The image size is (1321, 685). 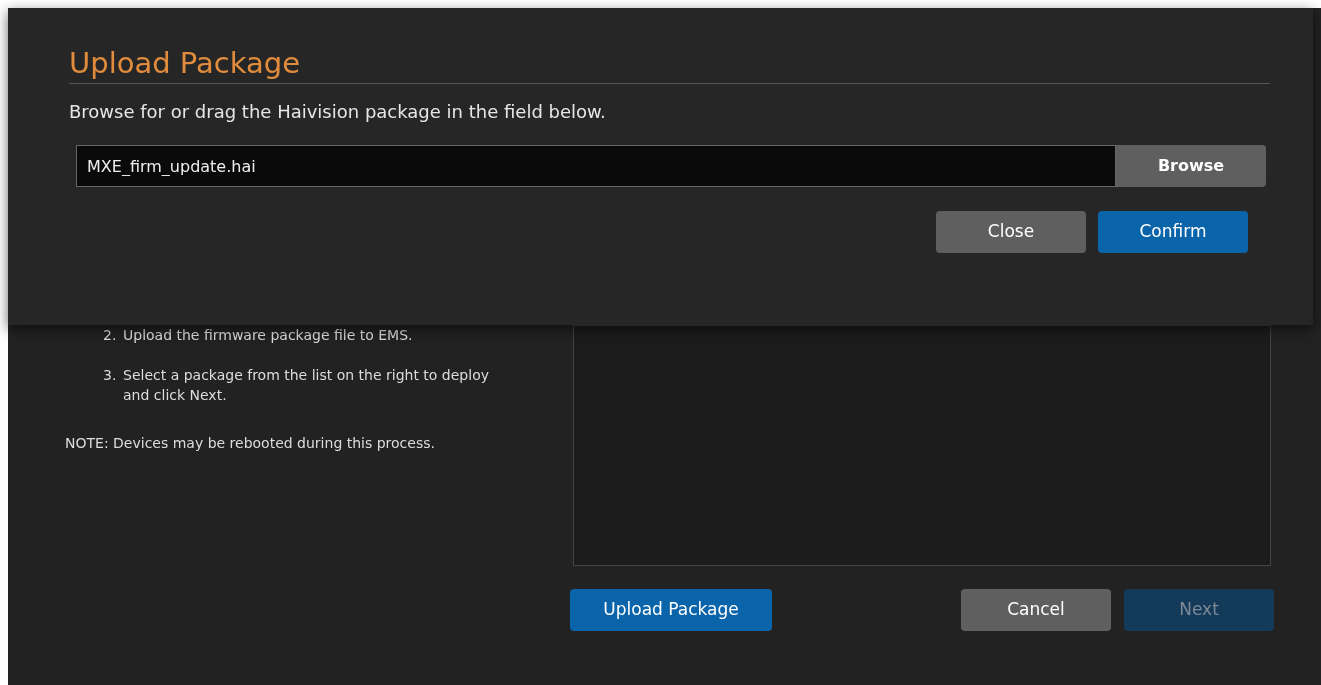 I want to click on dialog-title: Upload Package, so click(x=185, y=63).